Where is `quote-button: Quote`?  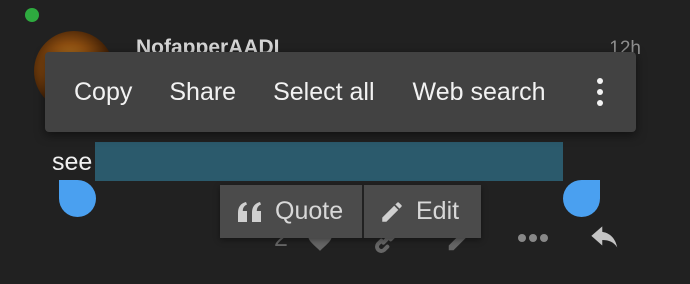 quote-button: Quote is located at coordinates (291, 211).